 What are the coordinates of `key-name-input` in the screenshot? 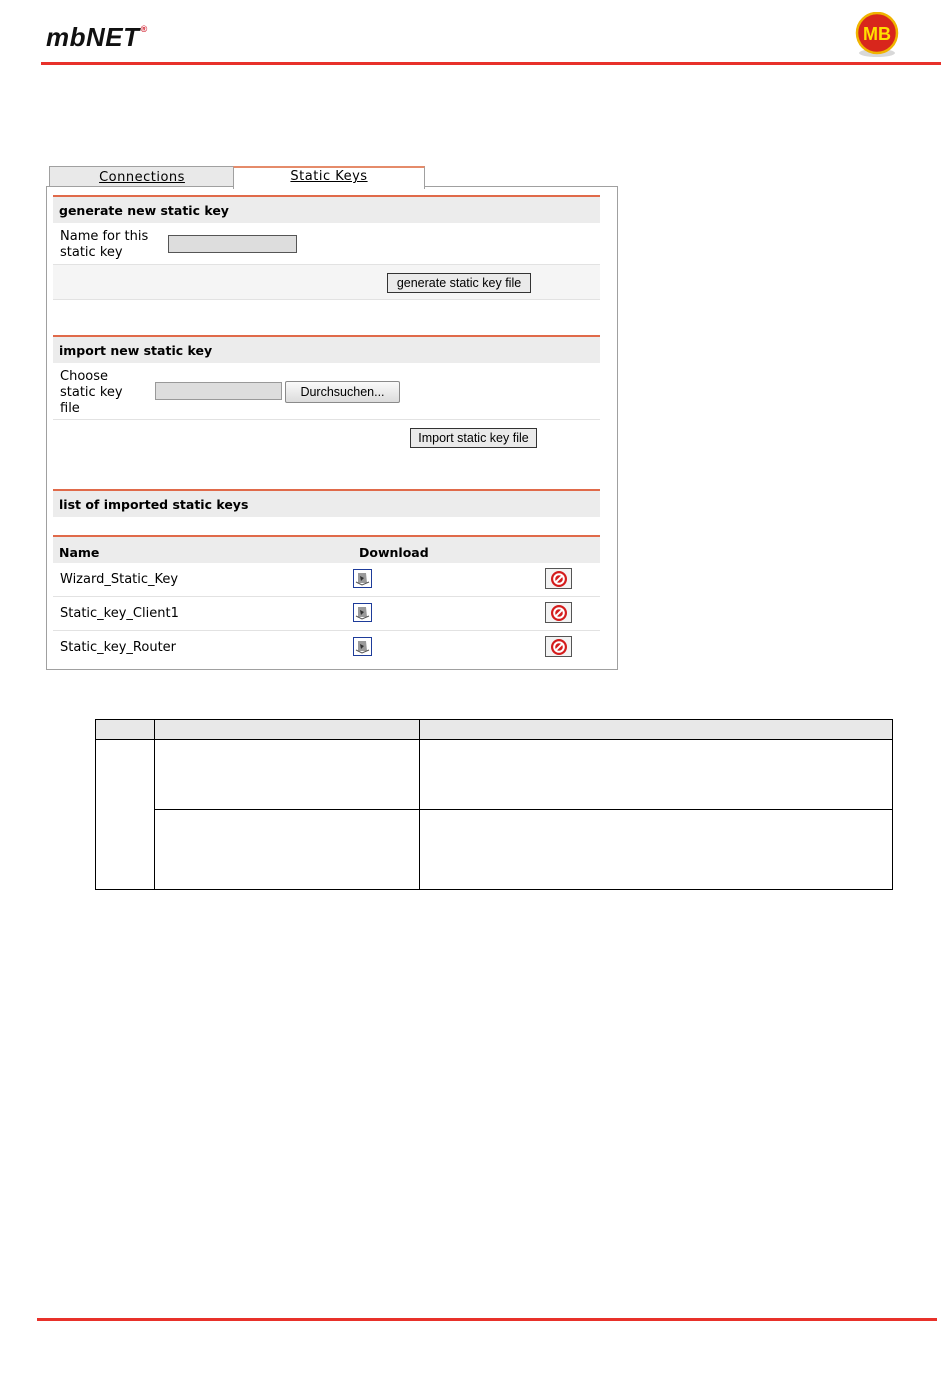 It's located at (232, 244).